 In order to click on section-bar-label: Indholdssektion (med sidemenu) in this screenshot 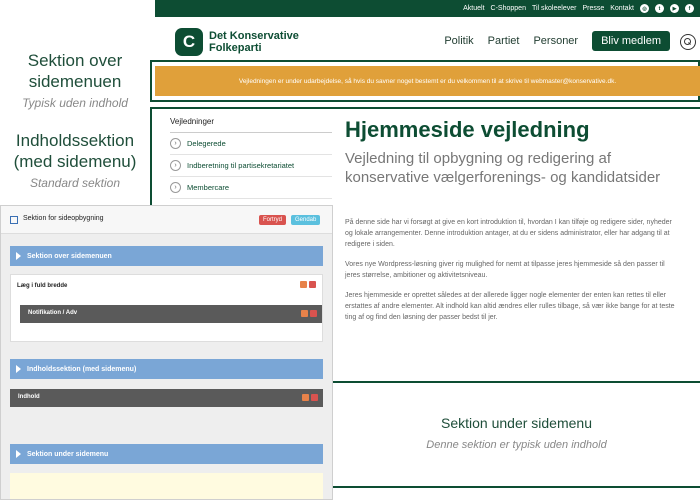, I will do `click(82, 369)`.